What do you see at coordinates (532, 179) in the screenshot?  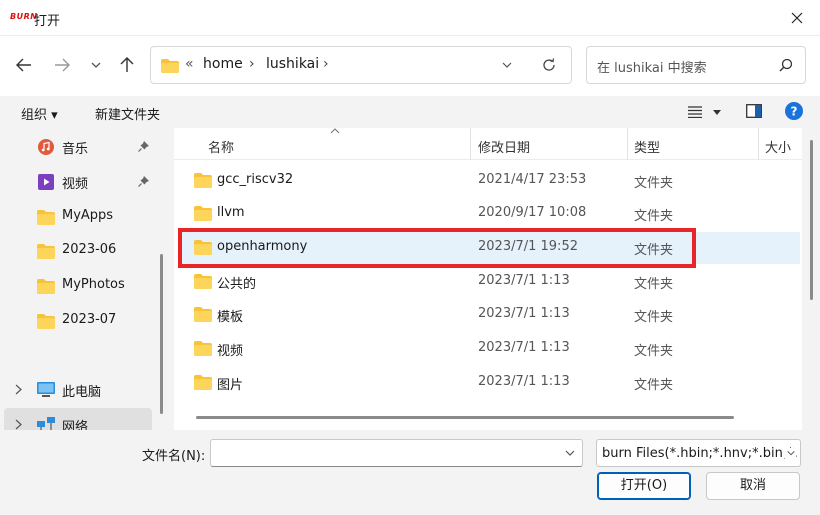 I see `file-date: 2021/4/17 23:53` at bounding box center [532, 179].